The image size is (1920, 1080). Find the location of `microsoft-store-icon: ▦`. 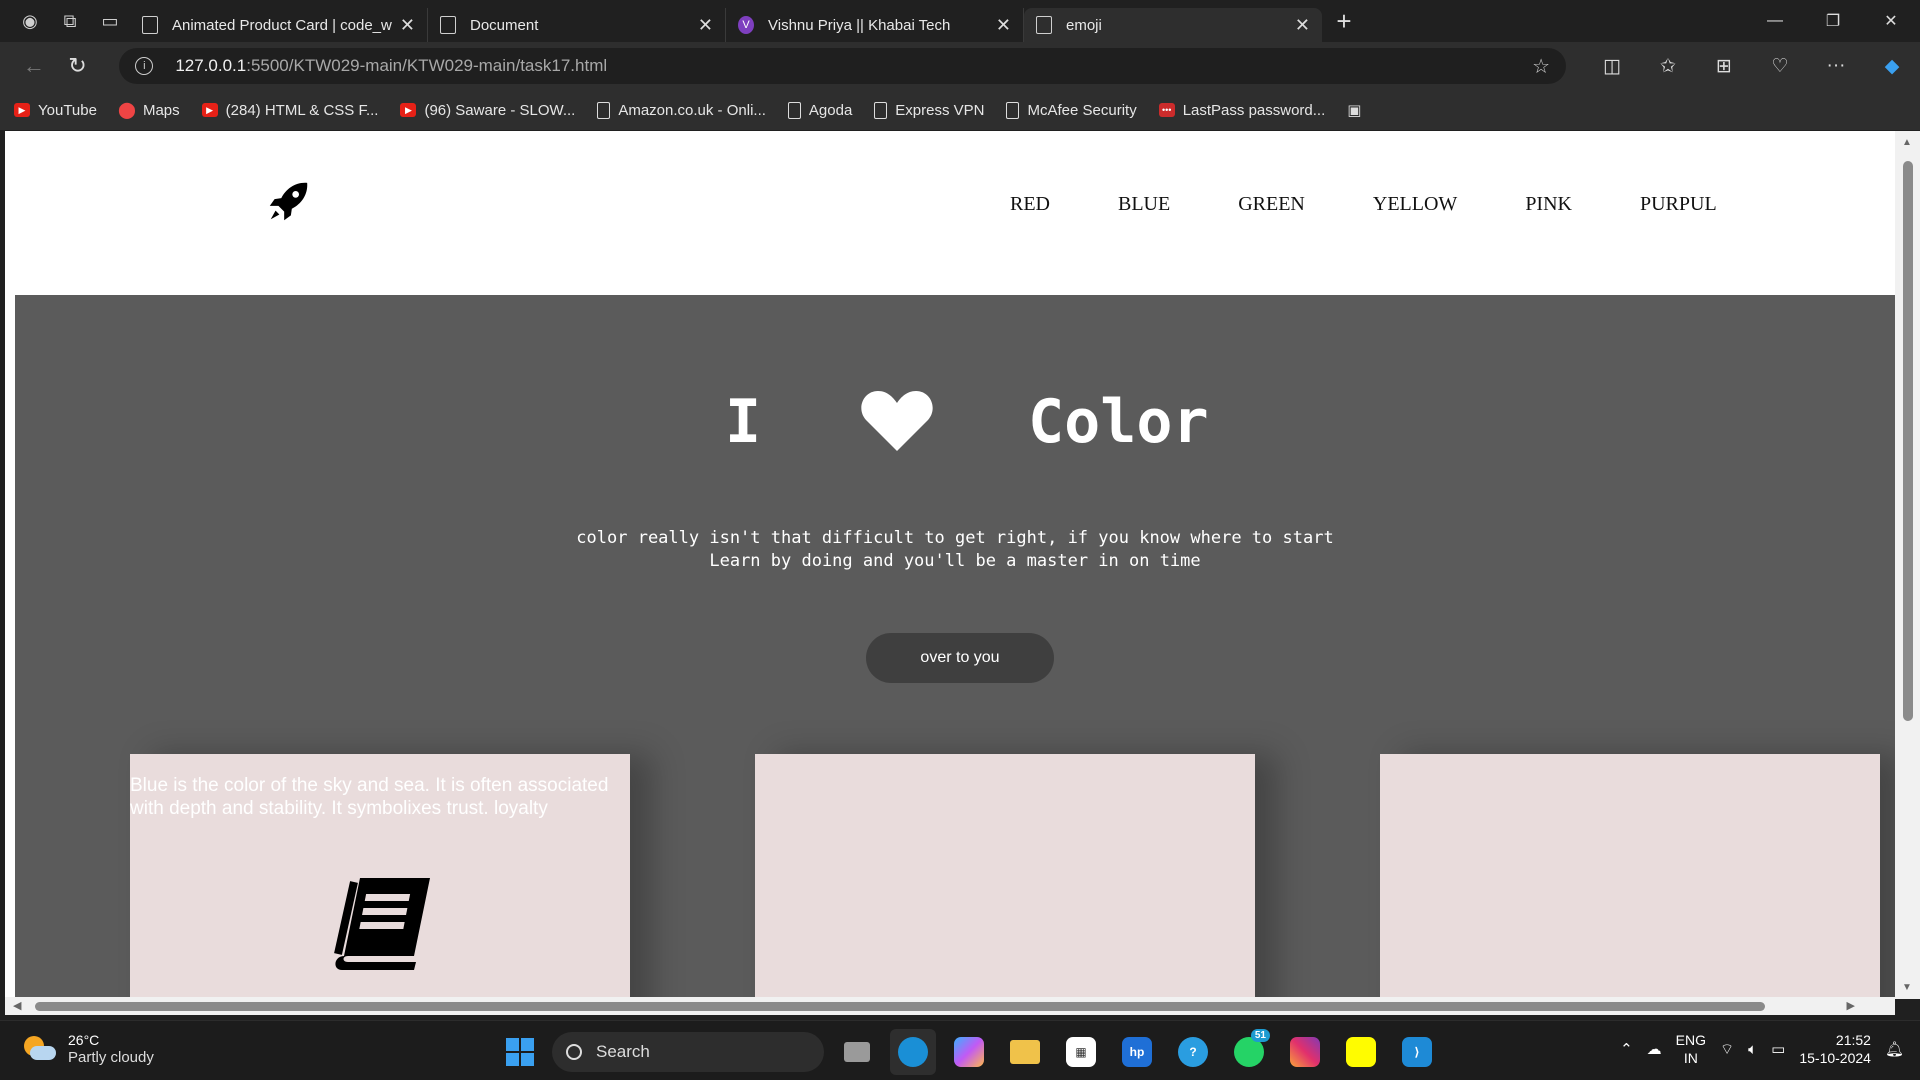

microsoft-store-icon: ▦ is located at coordinates (1081, 1052).